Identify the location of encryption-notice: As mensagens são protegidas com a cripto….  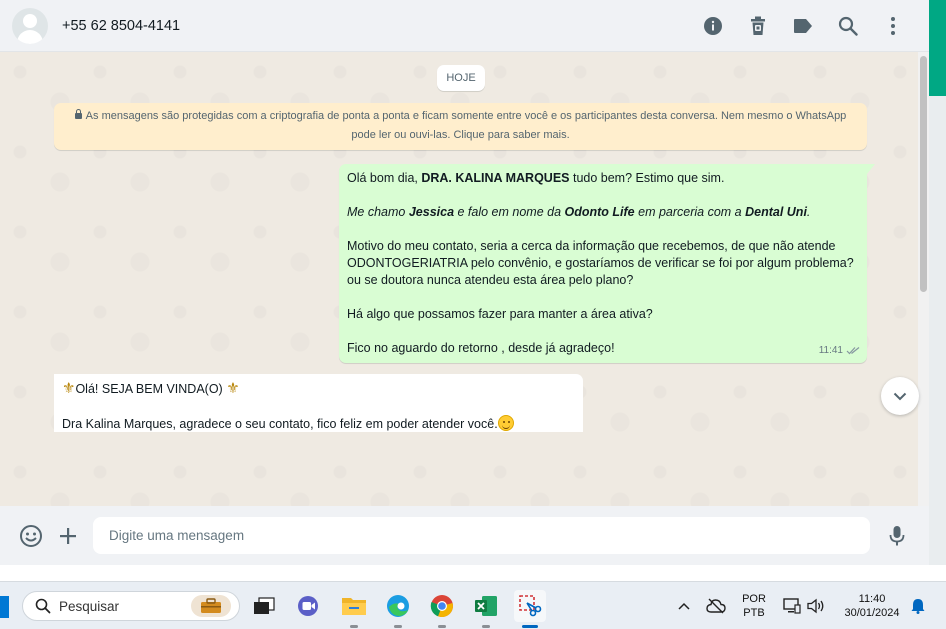
(460, 126).